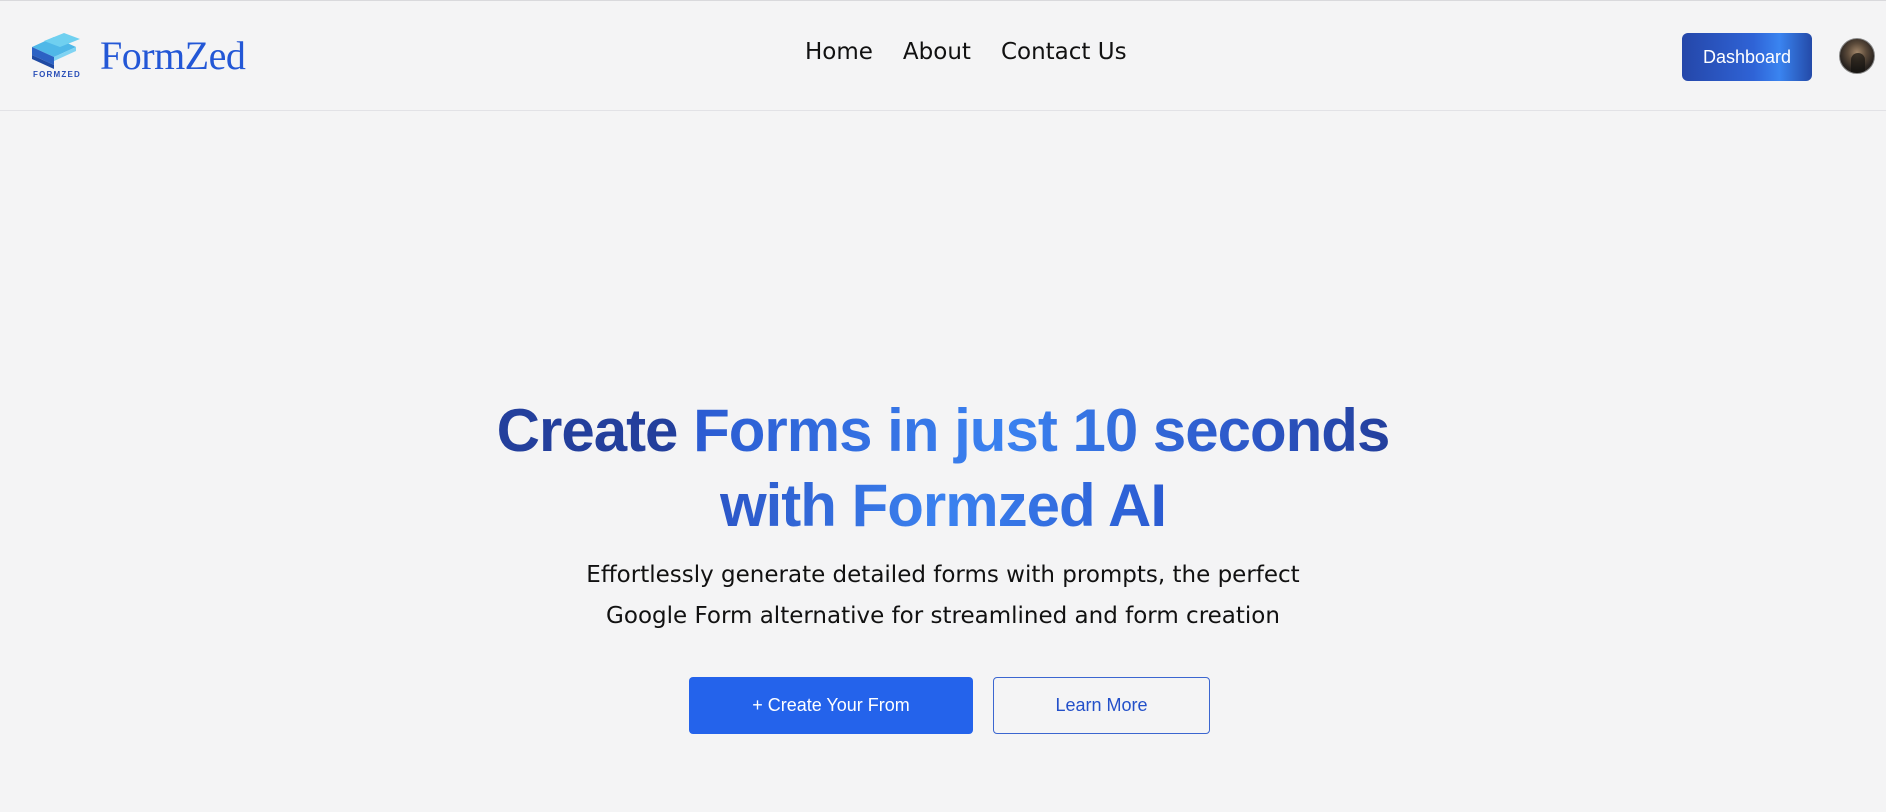  Describe the element at coordinates (839, 52) in the screenshot. I see `nav-link-home: Home` at that location.